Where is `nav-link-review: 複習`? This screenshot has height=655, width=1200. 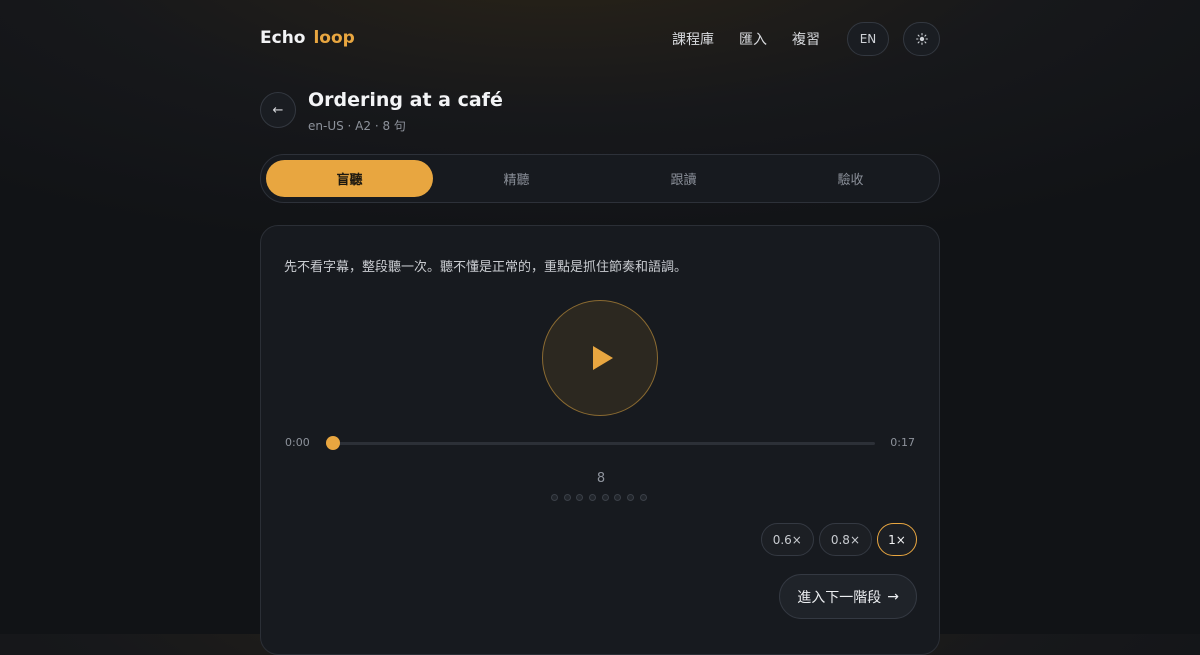 nav-link-review: 複習 is located at coordinates (806, 39).